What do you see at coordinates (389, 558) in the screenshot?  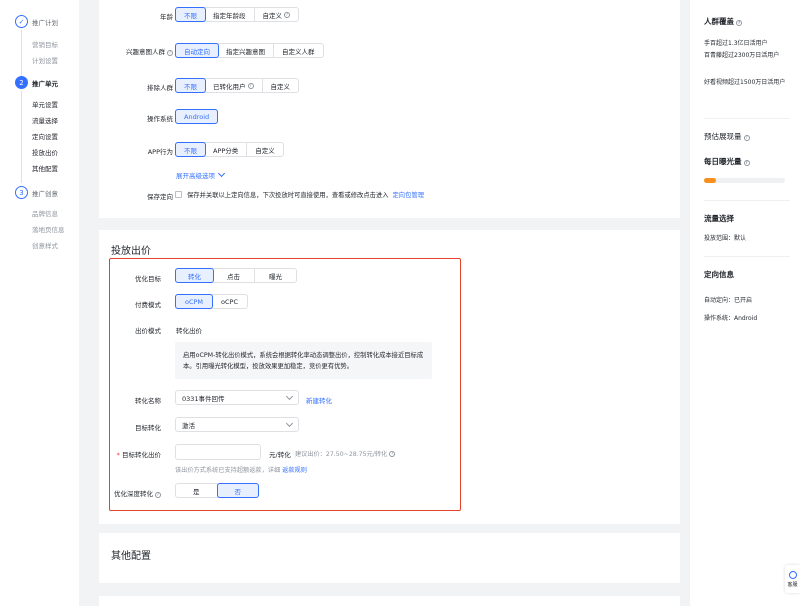 I see `other-config-card: 其他配置` at bounding box center [389, 558].